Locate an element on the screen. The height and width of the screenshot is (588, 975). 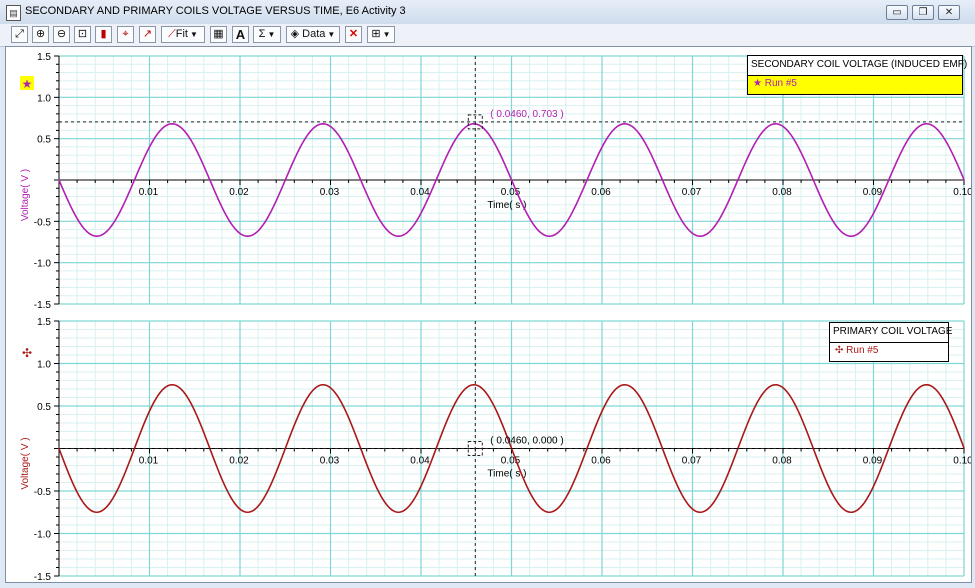
slope-tool-button: ↗ is located at coordinates (147, 34).